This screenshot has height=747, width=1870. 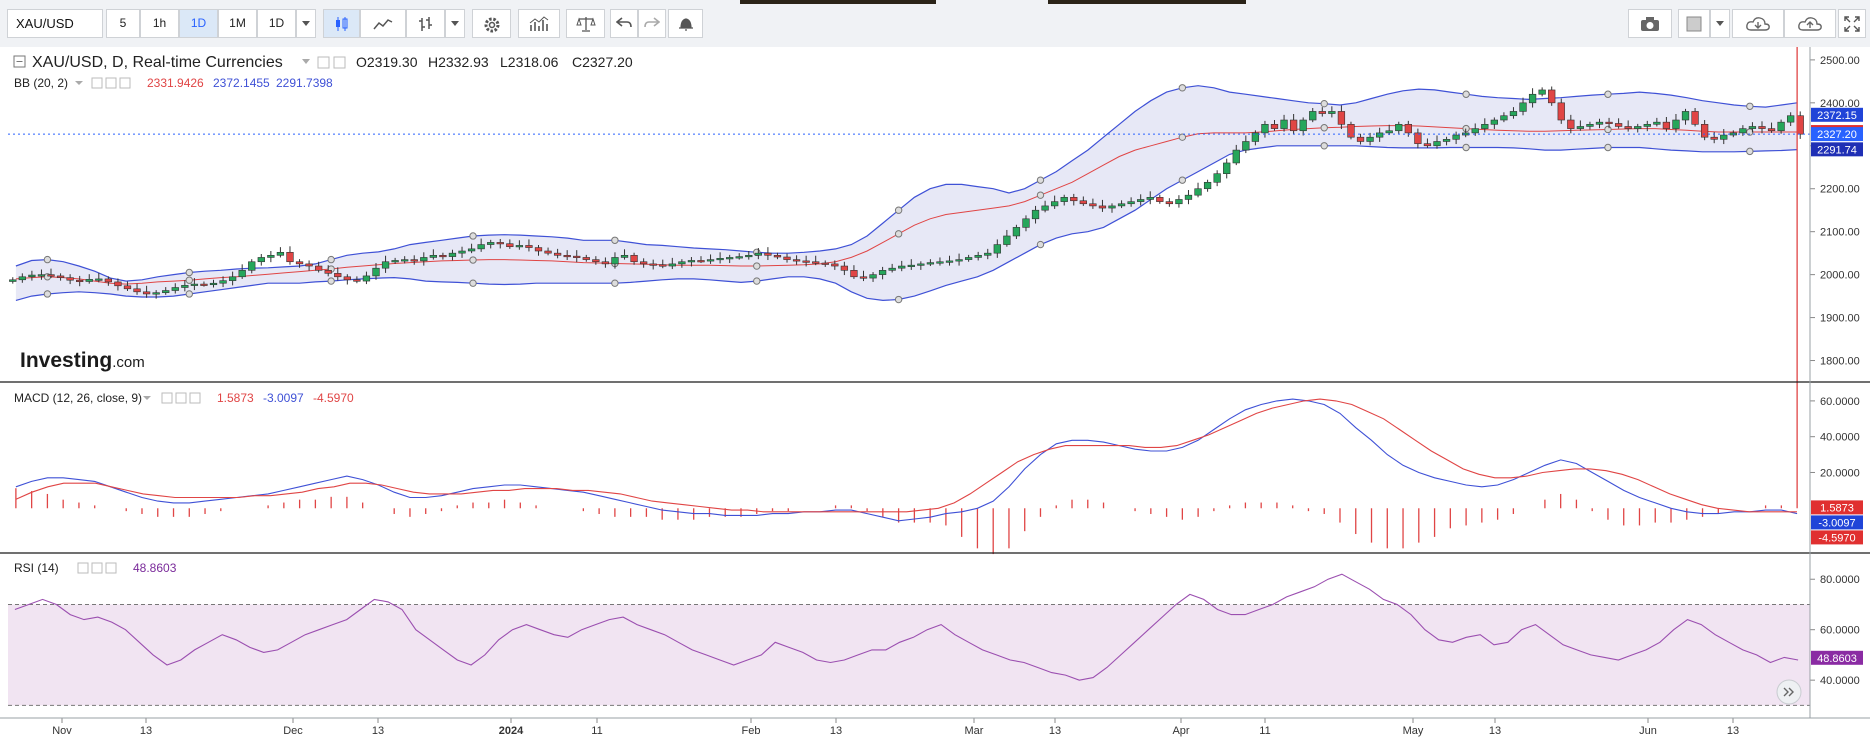 I want to click on symbol-input: XAU/USD, so click(x=55, y=23).